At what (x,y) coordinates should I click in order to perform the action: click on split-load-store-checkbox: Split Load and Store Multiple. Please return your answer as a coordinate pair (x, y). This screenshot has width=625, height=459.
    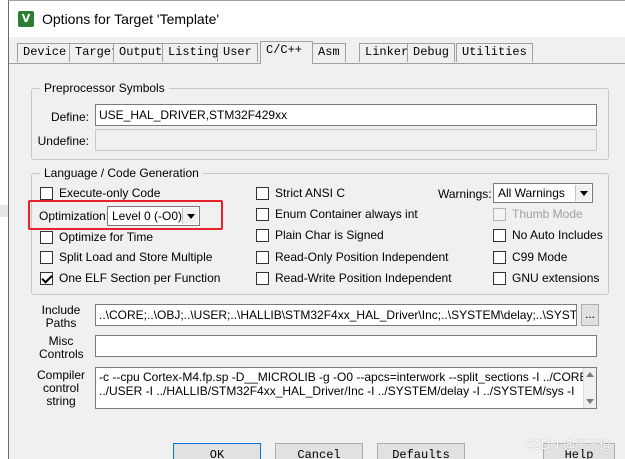
    Looking at the image, I should click on (126, 257).